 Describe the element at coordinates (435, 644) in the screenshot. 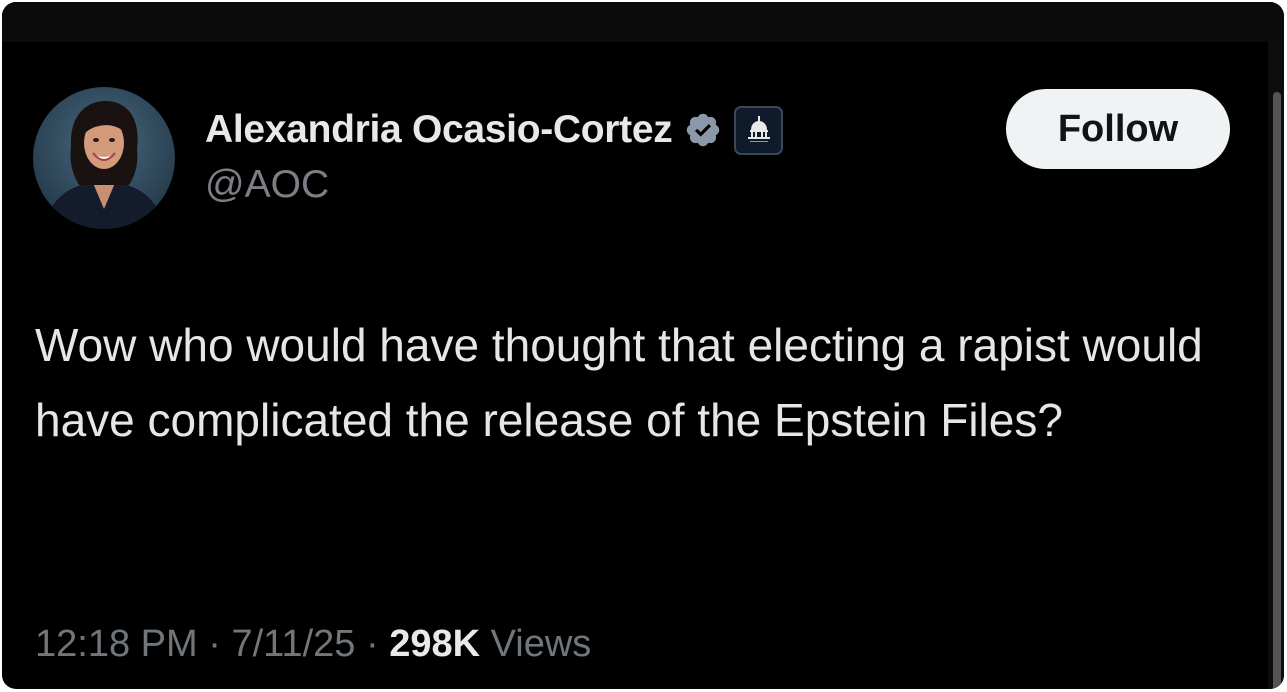

I see `views-count: 298K` at that location.